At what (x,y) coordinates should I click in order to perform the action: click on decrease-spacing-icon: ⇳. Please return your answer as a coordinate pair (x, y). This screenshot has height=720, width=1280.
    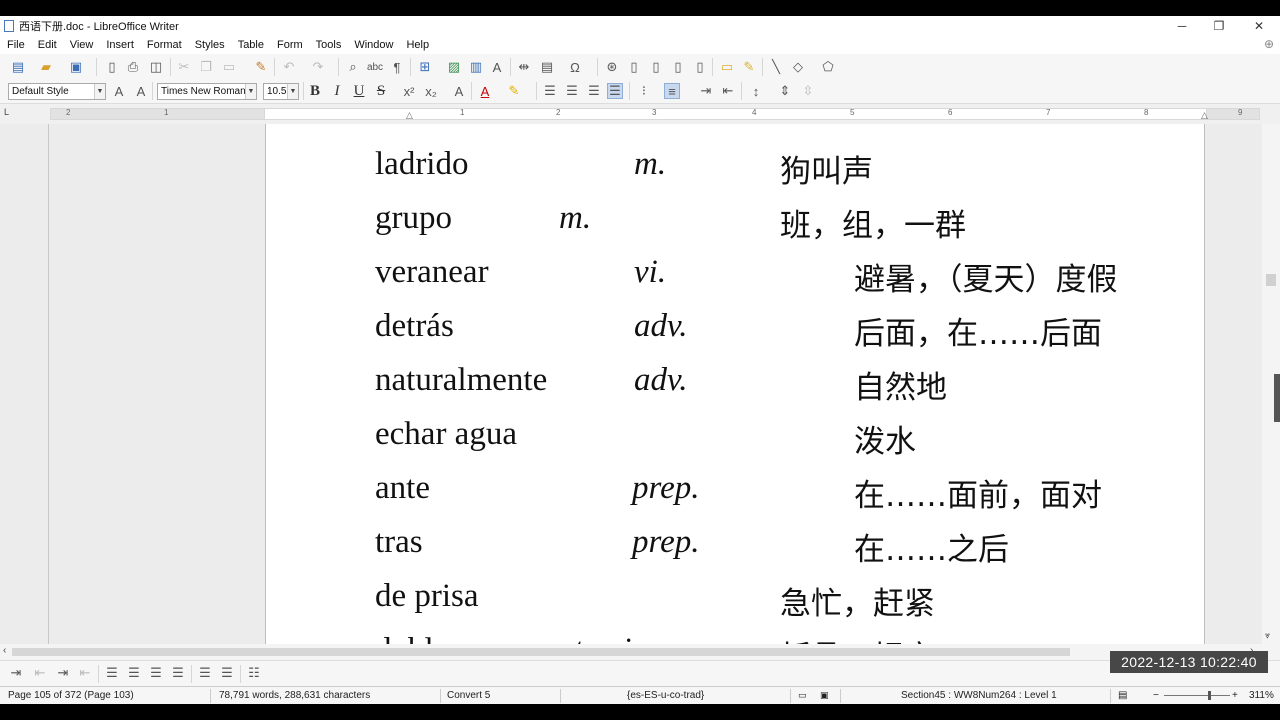
    Looking at the image, I should click on (808, 91).